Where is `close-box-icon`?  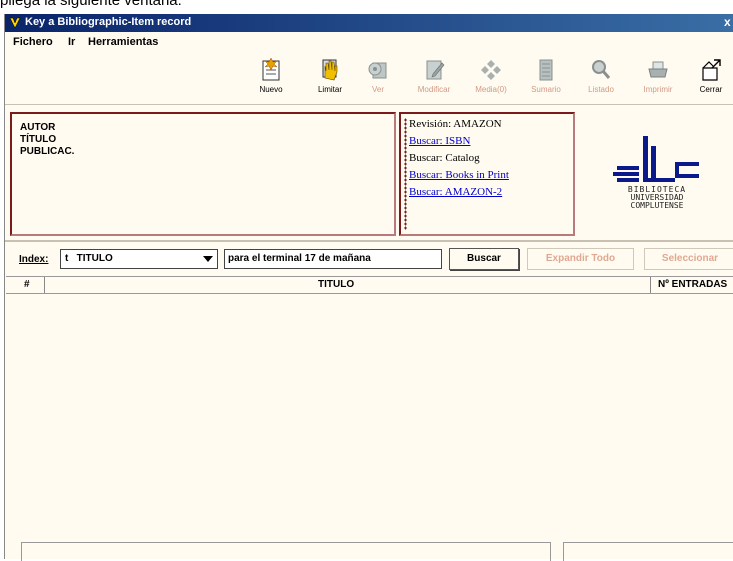
close-box-icon is located at coordinates (711, 70).